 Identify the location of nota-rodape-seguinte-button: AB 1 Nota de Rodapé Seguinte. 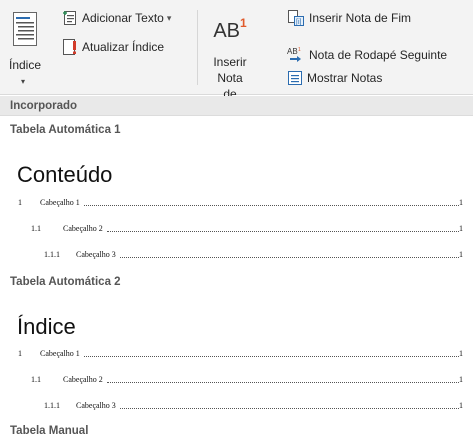
(367, 55).